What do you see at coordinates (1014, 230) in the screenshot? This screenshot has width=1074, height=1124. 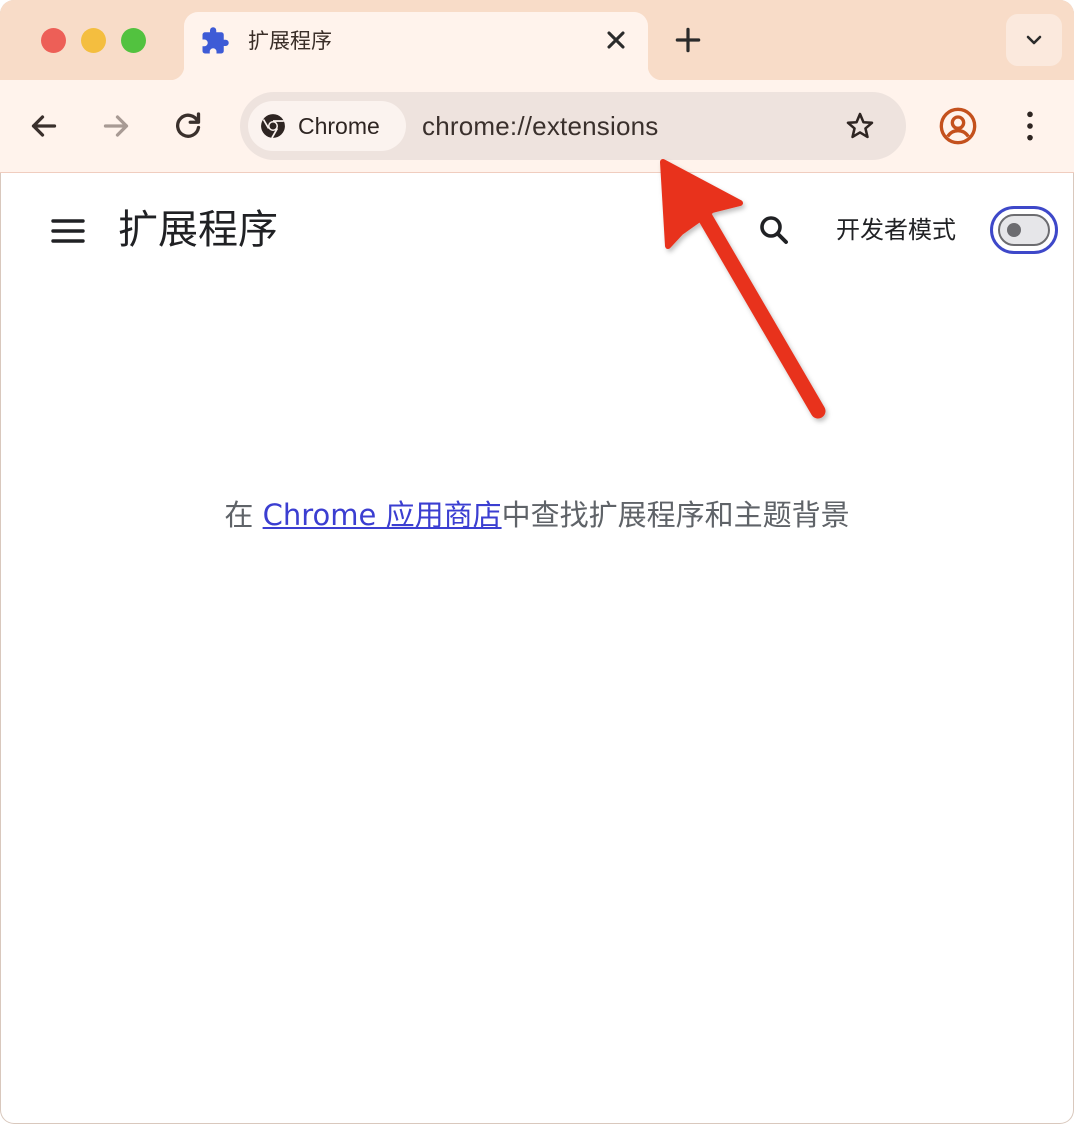 I see `toggle-knob` at bounding box center [1014, 230].